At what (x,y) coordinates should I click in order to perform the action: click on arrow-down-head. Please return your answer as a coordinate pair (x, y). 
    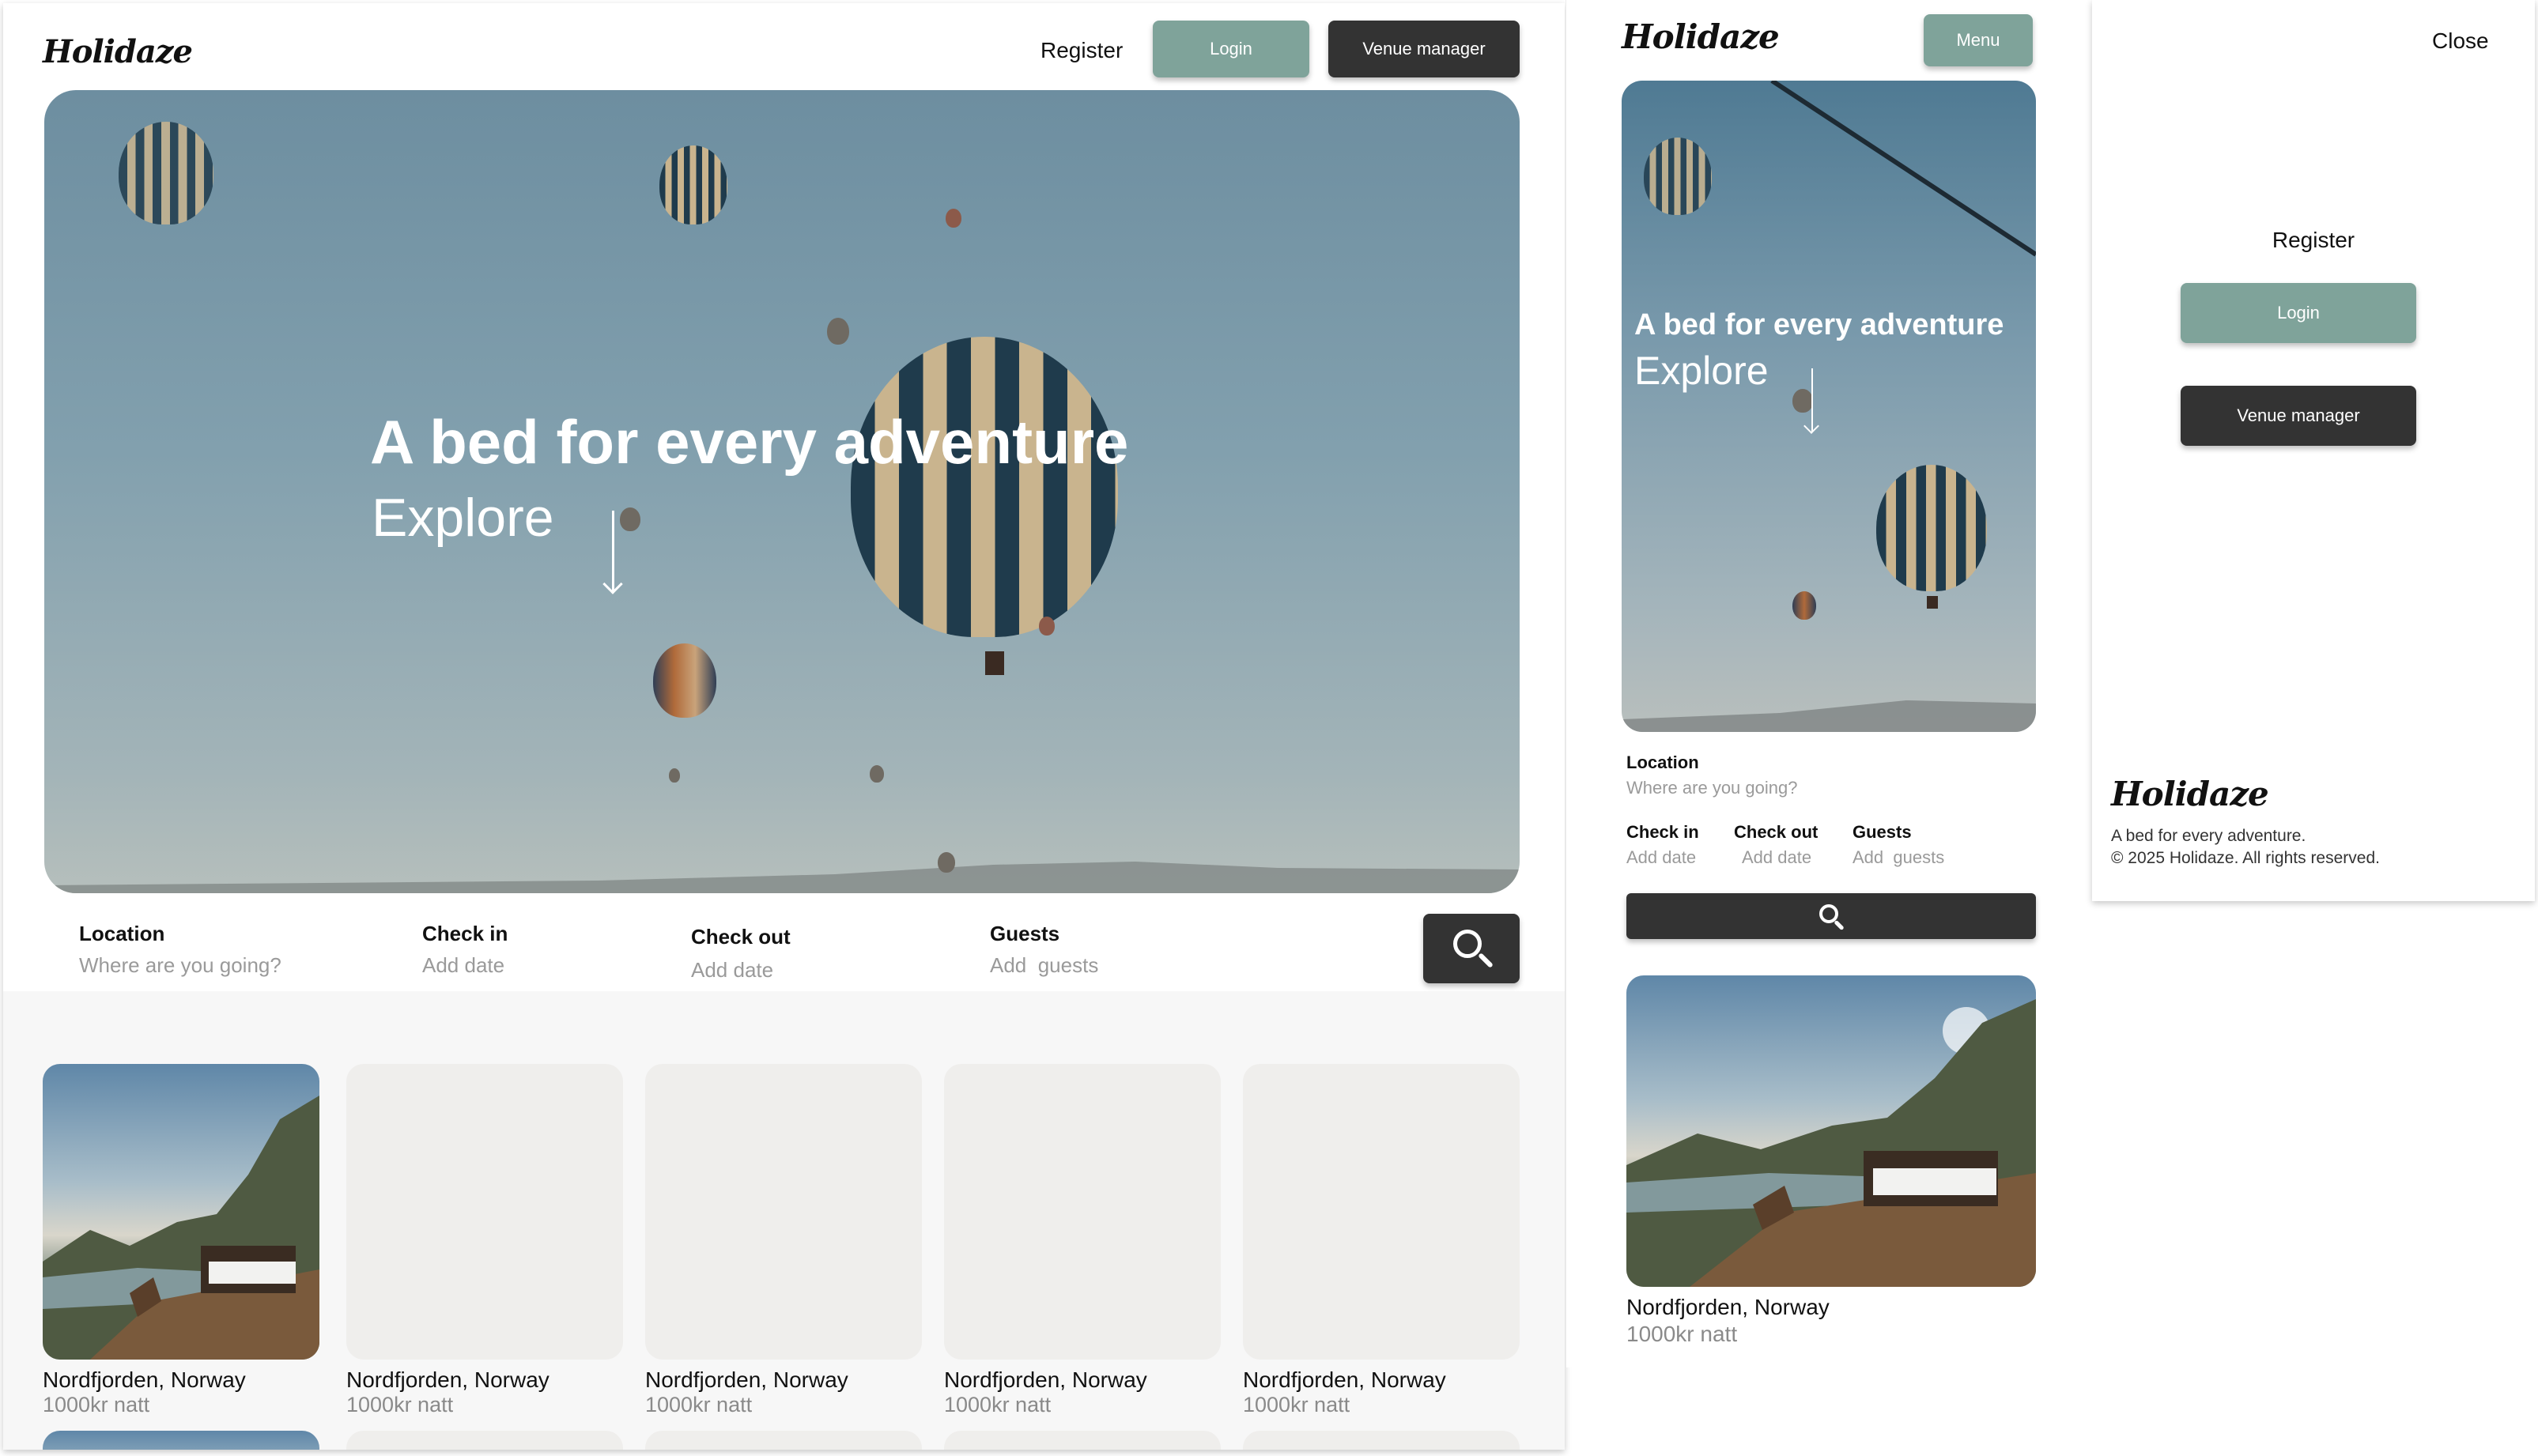
    Looking at the image, I should click on (612, 584).